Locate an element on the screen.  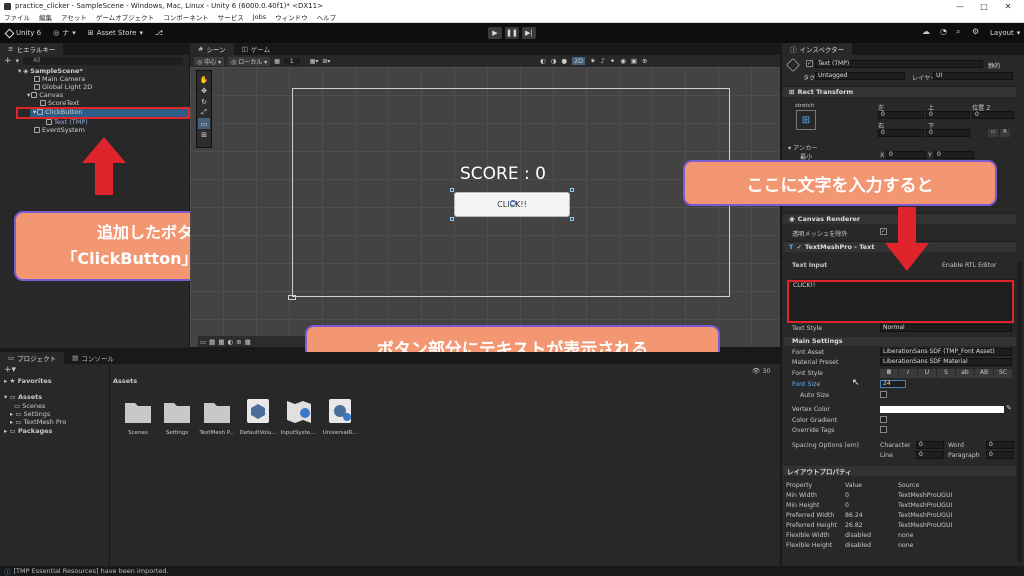
visibility-icon: ◉ is located at coordinates (623, 61).